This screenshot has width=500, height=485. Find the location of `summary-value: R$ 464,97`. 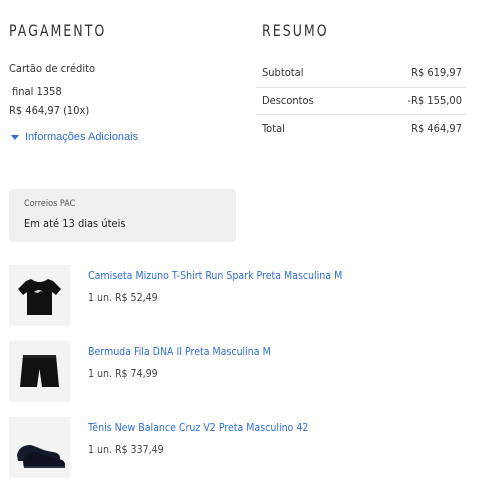

summary-value: R$ 464,97 is located at coordinates (436, 128).